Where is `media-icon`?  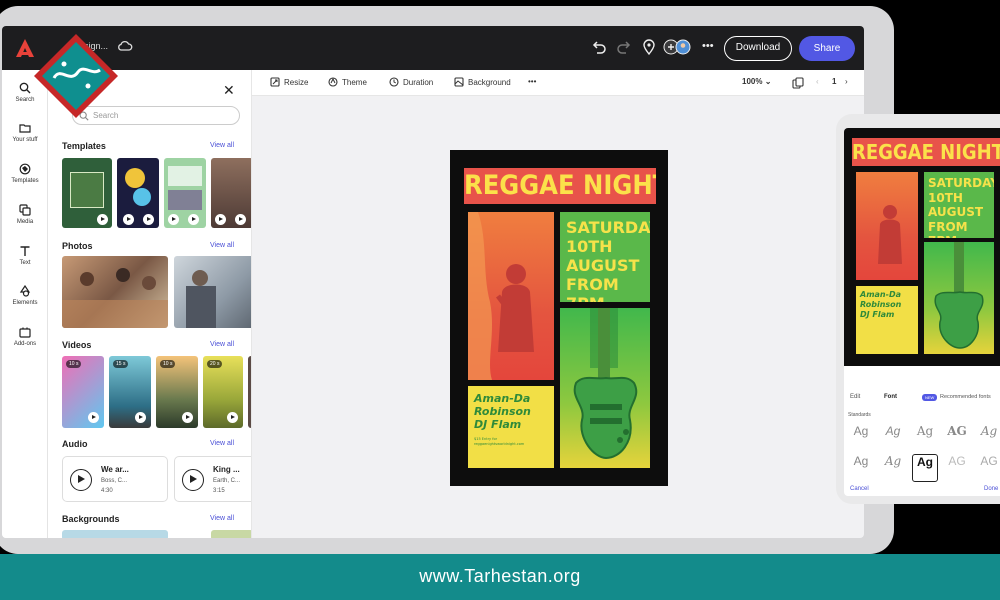 media-icon is located at coordinates (25, 210).